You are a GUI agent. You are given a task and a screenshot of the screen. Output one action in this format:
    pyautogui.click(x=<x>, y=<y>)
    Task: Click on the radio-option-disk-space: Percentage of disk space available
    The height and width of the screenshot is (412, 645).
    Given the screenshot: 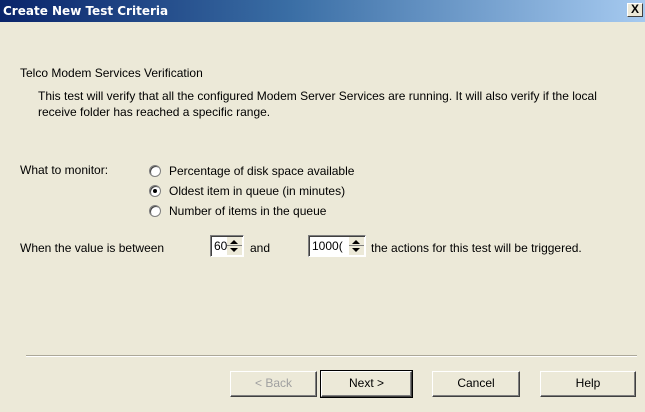 What is the action you would take?
    pyautogui.click(x=251, y=171)
    